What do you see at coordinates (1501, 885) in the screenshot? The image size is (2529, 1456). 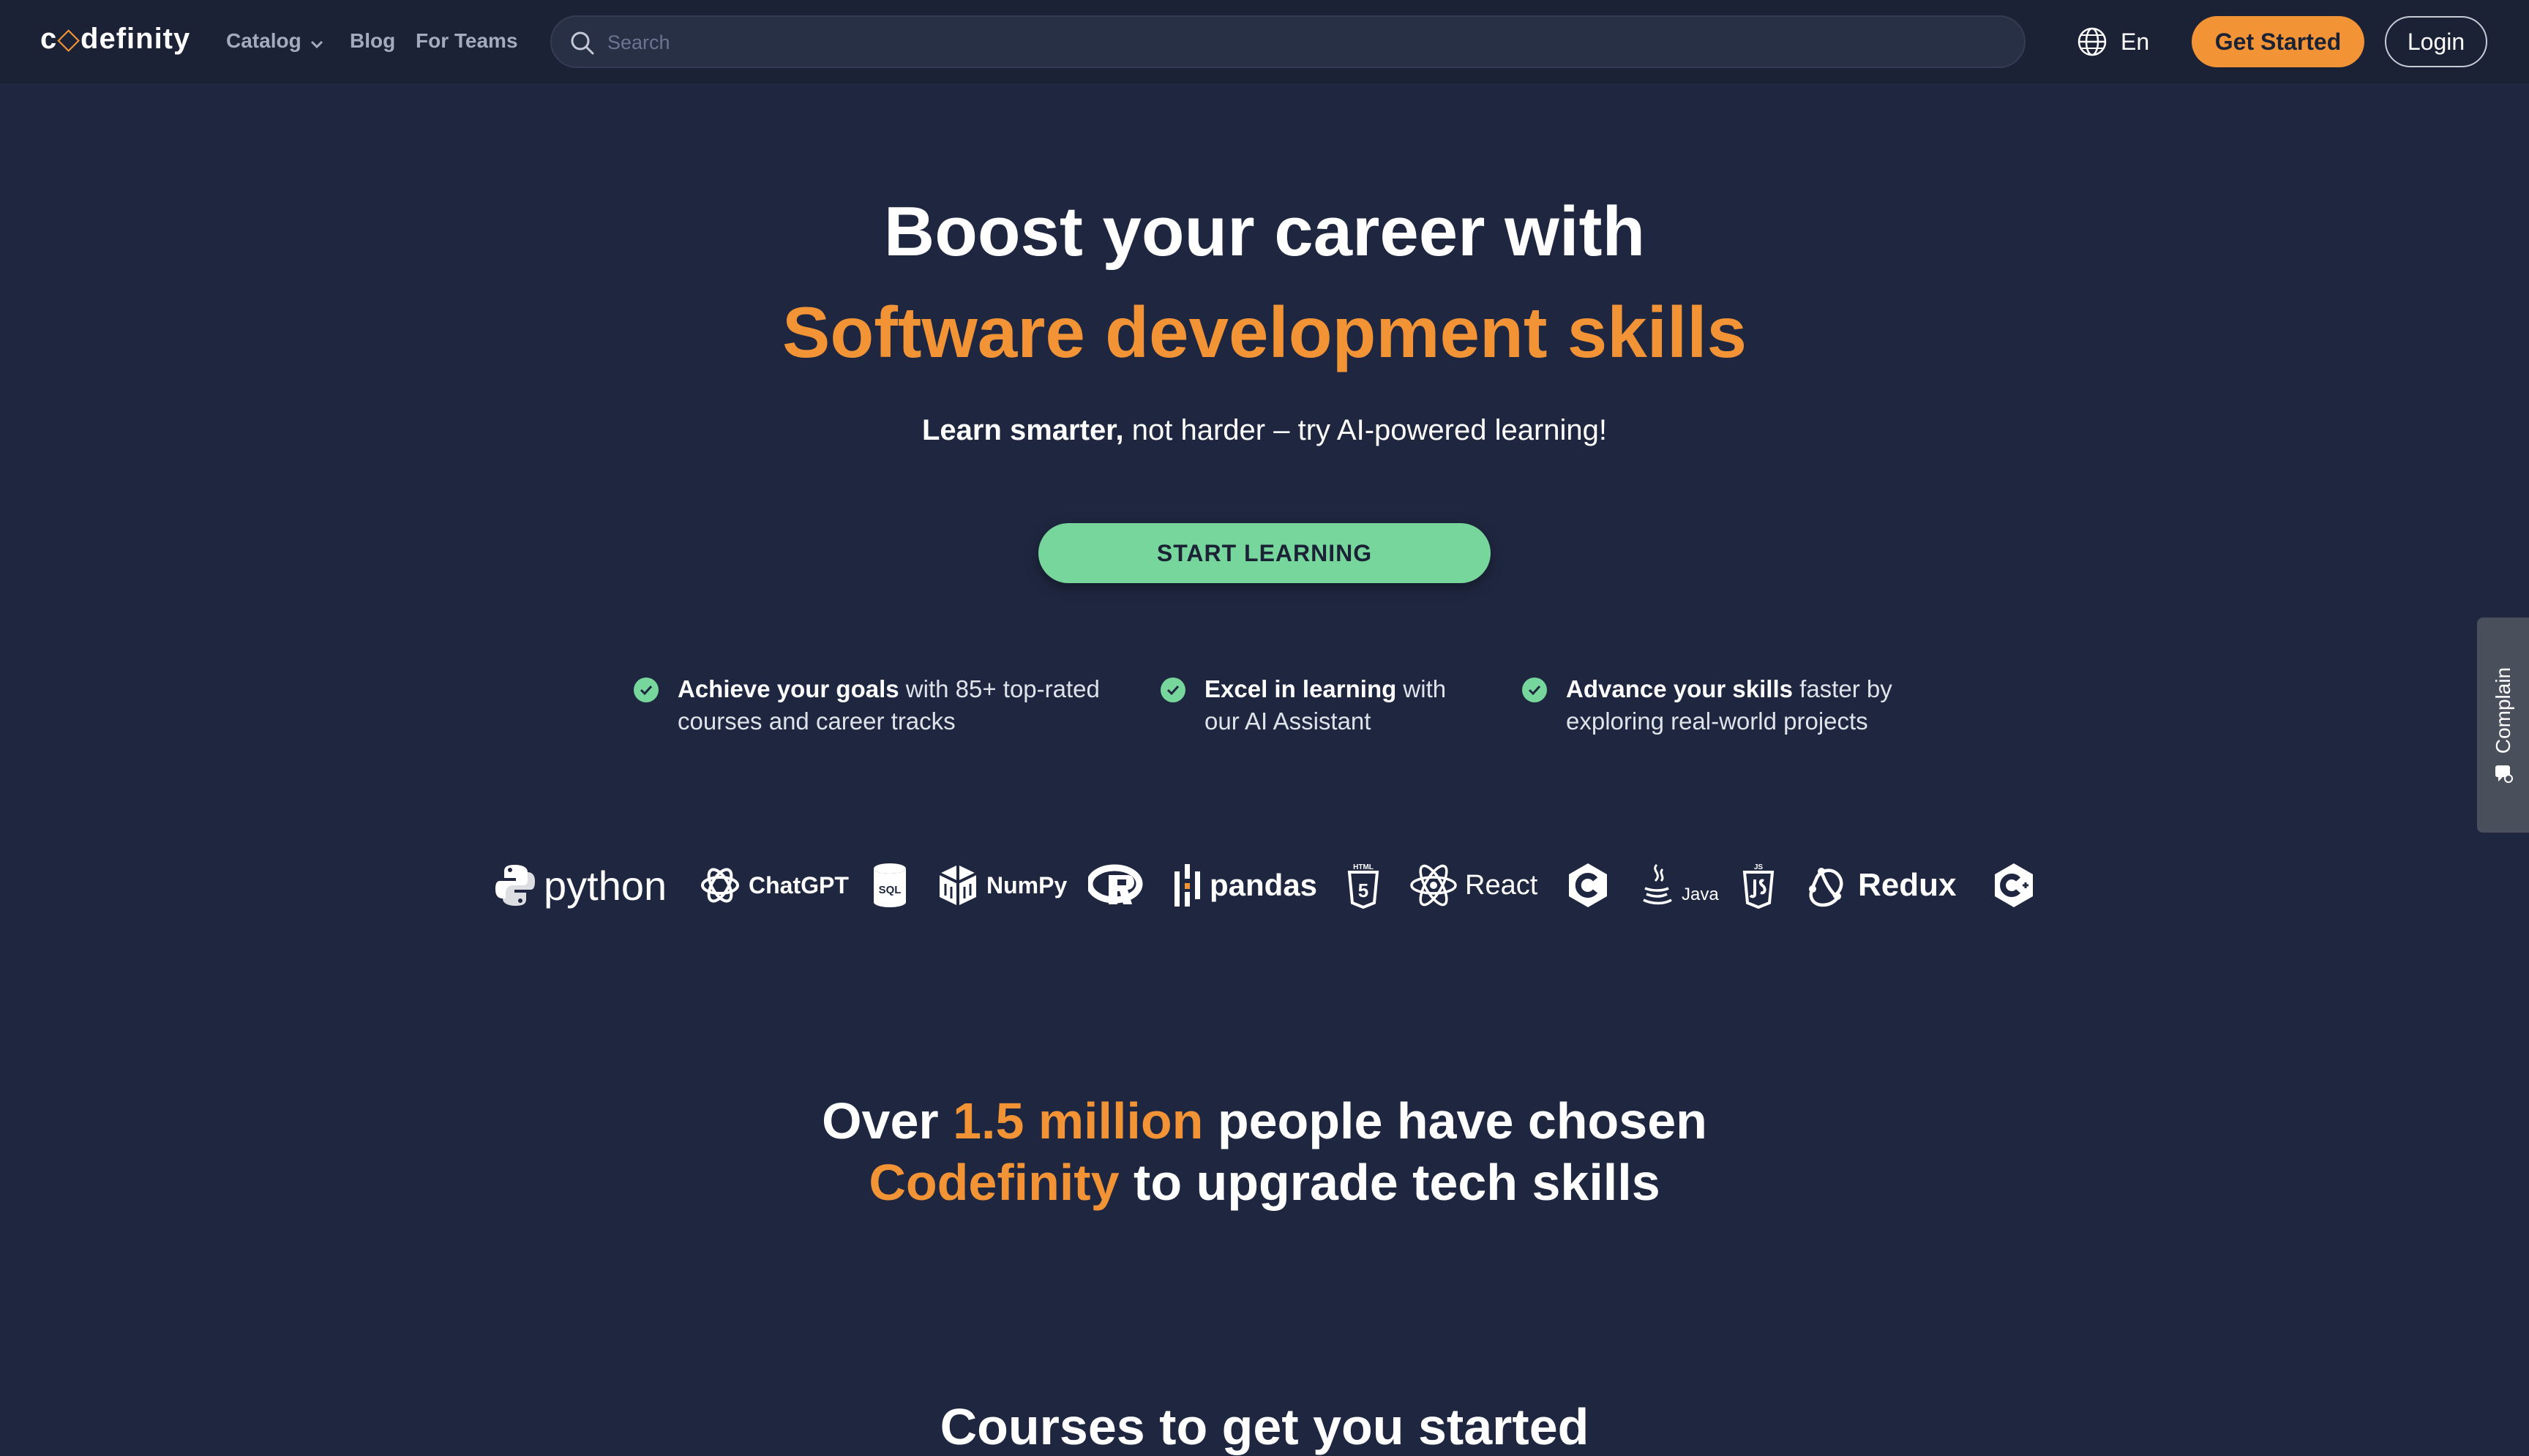 I see `react-label: React` at bounding box center [1501, 885].